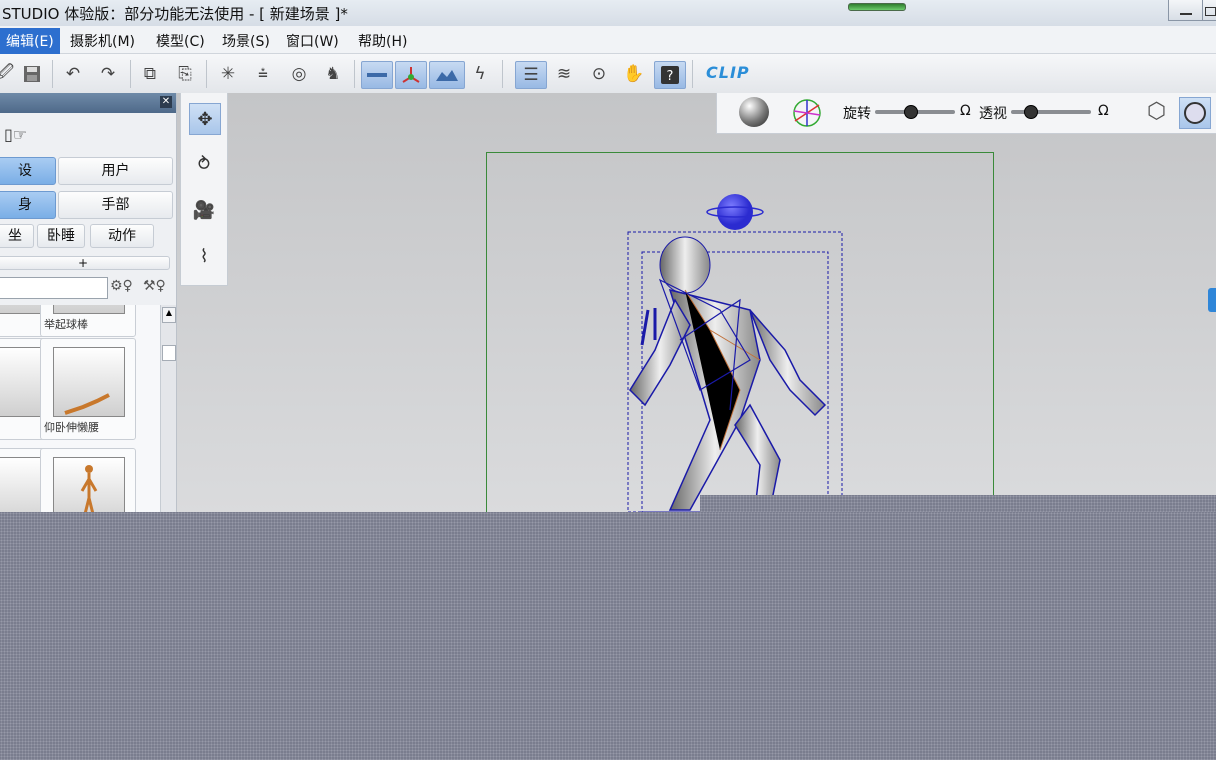 The width and height of the screenshot is (1216, 760). Describe the element at coordinates (728, 72) in the screenshot. I see `clip-logo: CLIP` at that location.